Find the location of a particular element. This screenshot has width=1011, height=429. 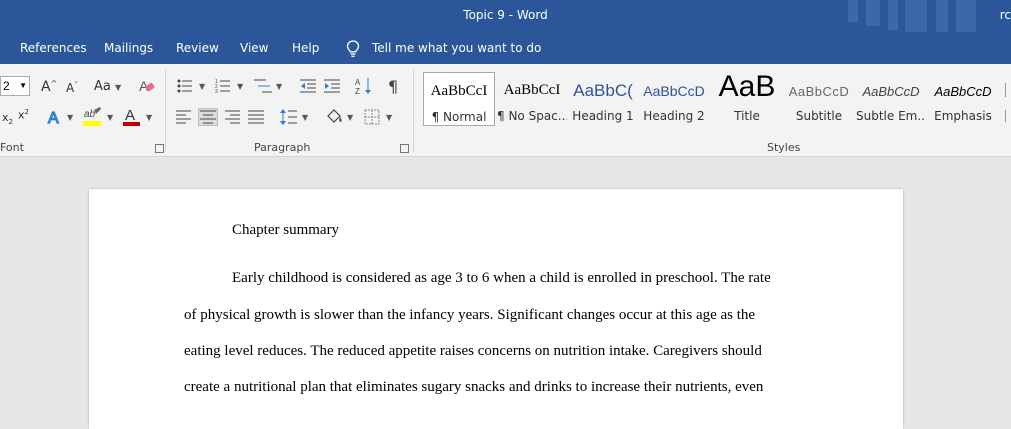

clear-formatting-icon: A is located at coordinates (147, 86).